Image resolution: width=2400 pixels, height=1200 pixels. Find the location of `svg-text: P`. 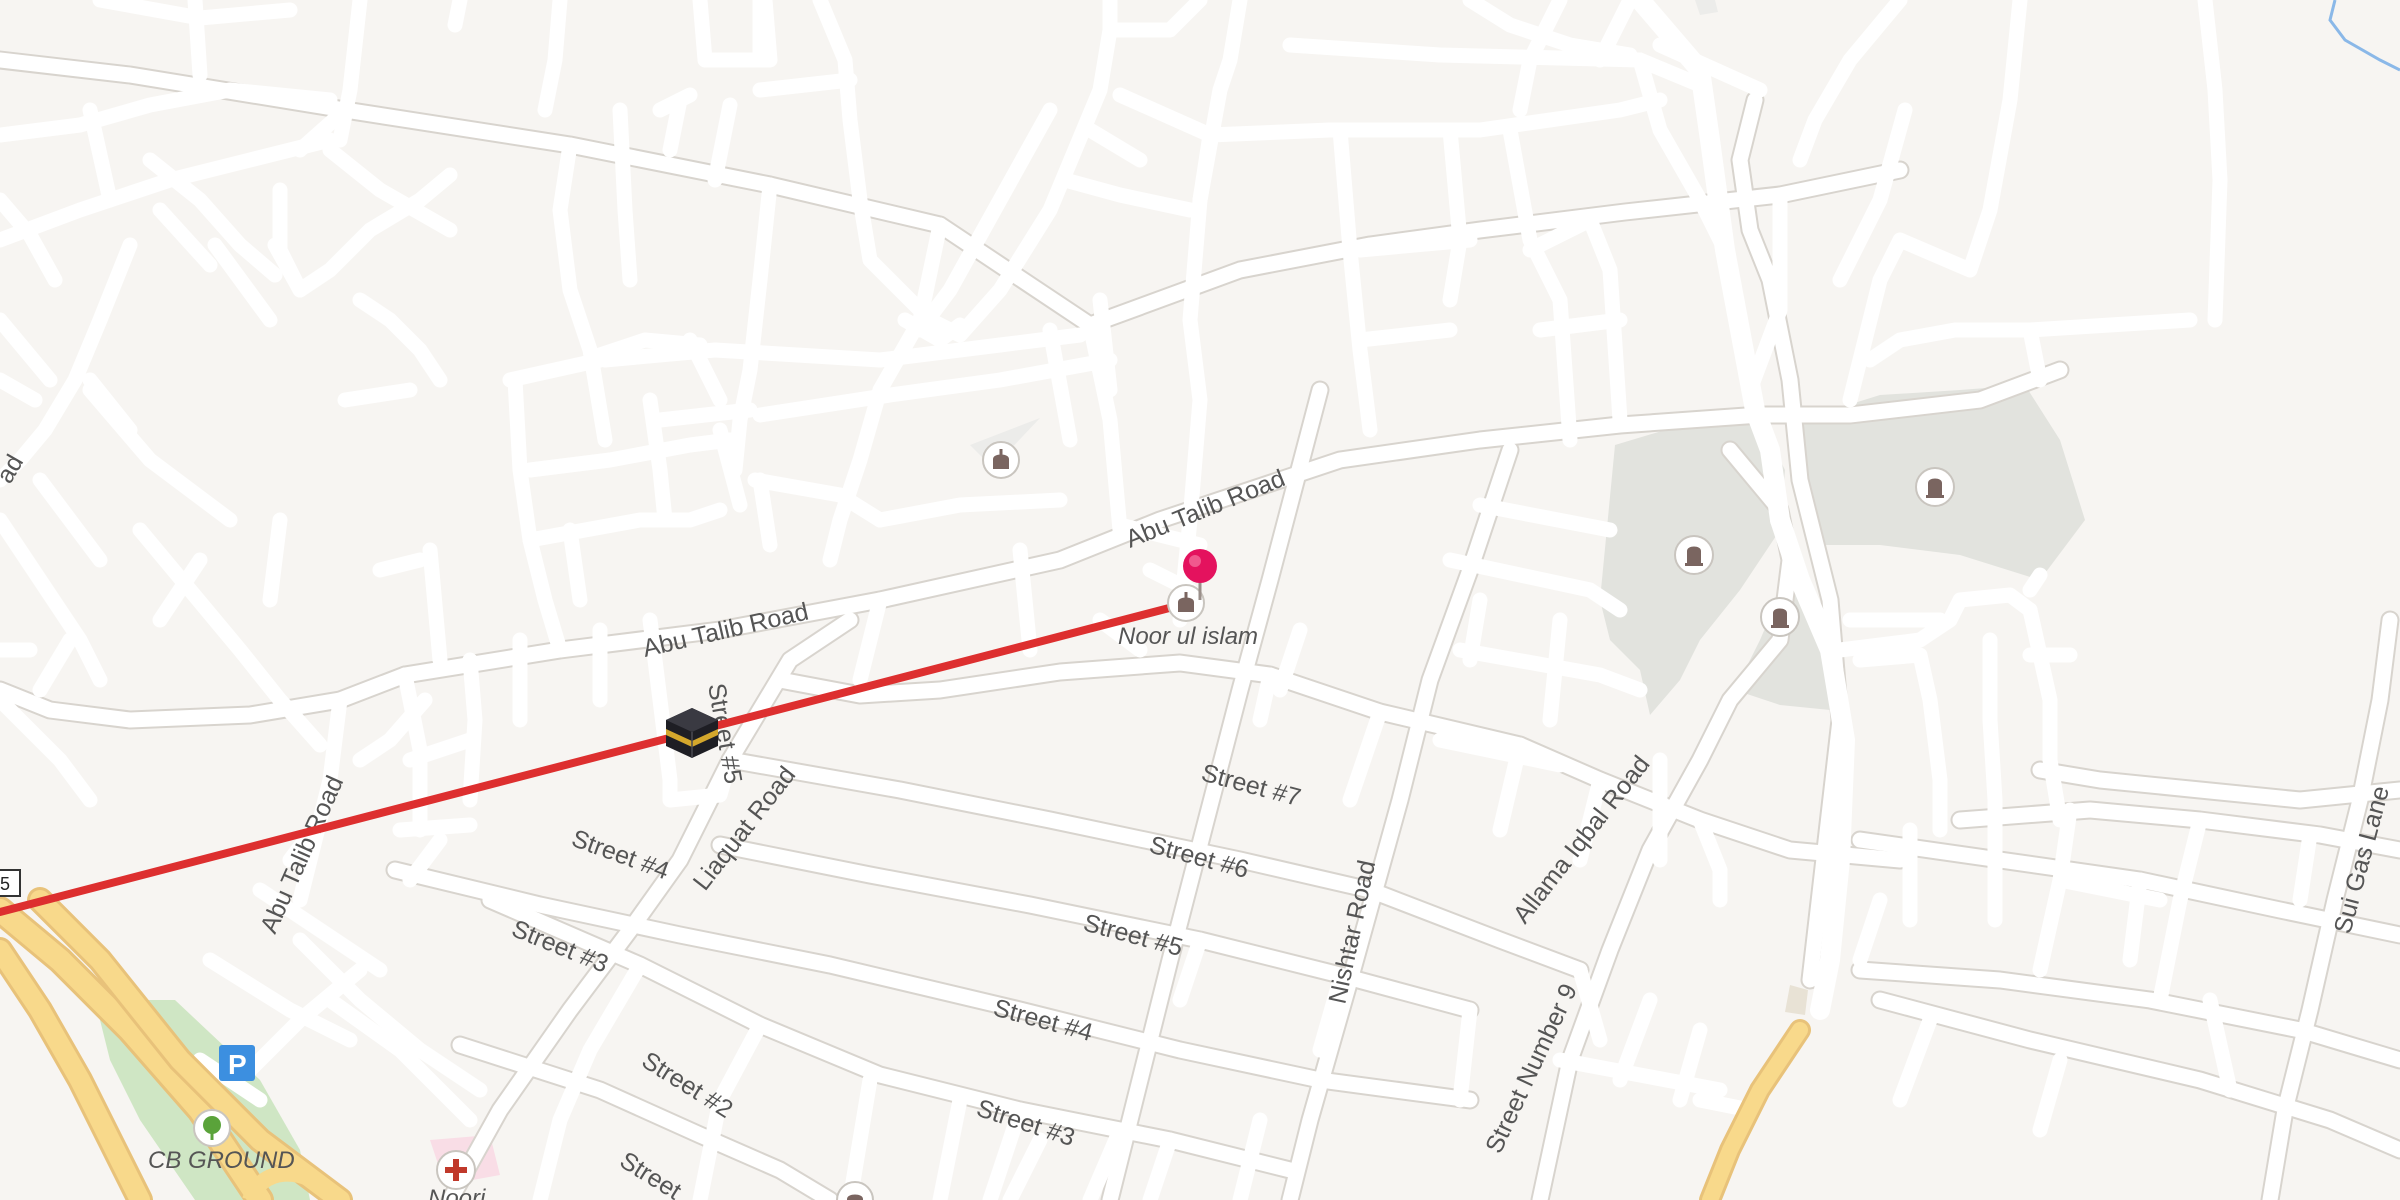

svg-text: P is located at coordinates (237, 1064).